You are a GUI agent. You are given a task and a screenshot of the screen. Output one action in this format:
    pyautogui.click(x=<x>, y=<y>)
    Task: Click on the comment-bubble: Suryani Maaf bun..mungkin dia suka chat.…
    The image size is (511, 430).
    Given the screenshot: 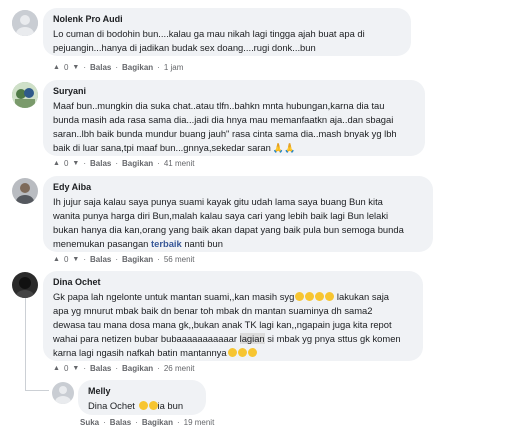 What is the action you would take?
    pyautogui.click(x=234, y=118)
    